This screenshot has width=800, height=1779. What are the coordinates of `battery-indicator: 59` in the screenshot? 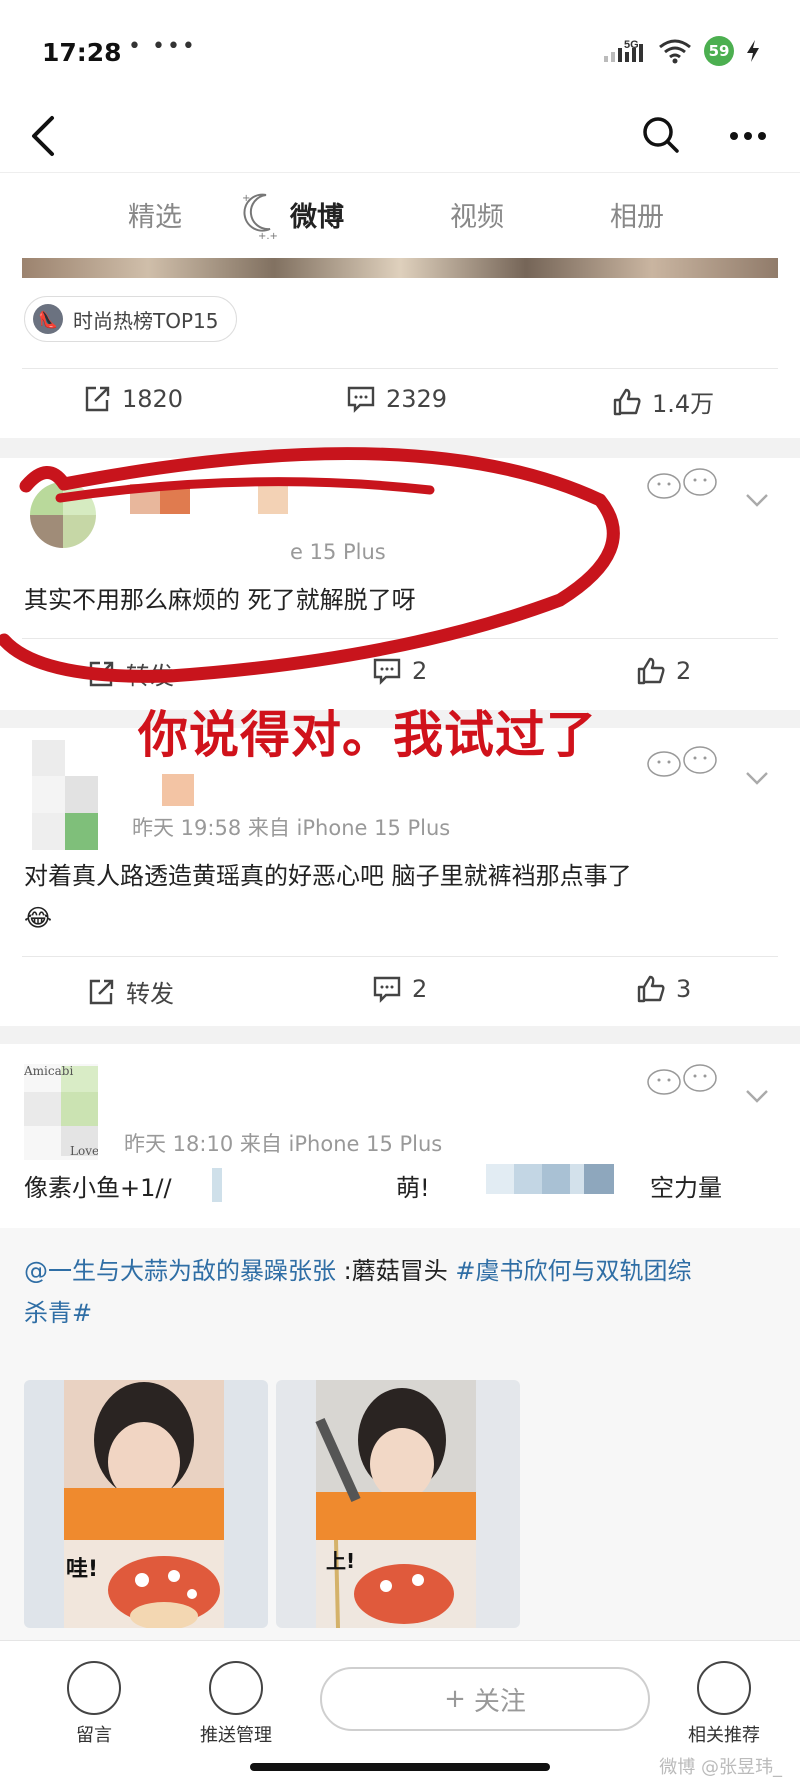 It's located at (719, 51).